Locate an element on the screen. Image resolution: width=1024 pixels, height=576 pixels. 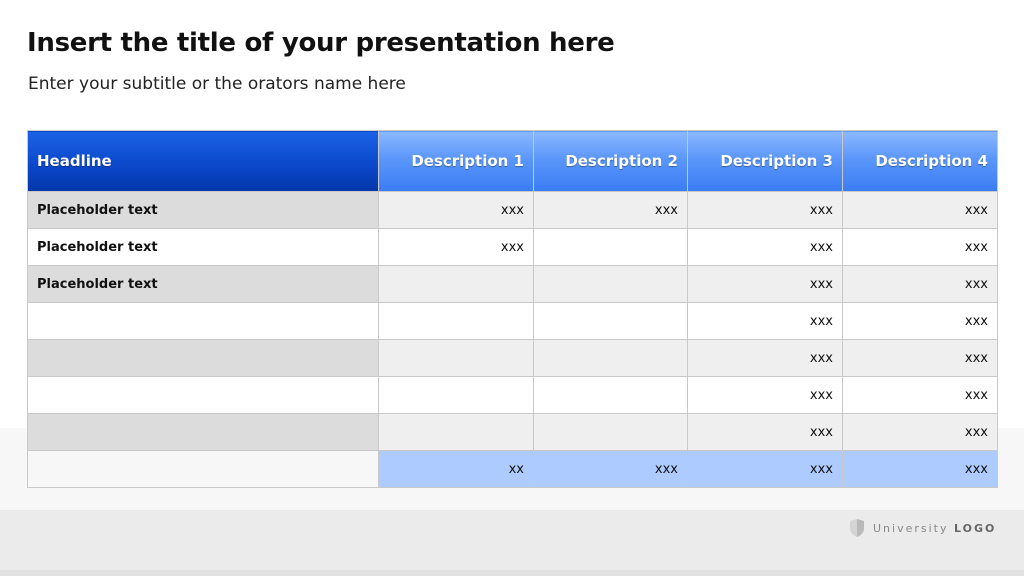
column-header-description-2: Description 2 is located at coordinates (610, 161).